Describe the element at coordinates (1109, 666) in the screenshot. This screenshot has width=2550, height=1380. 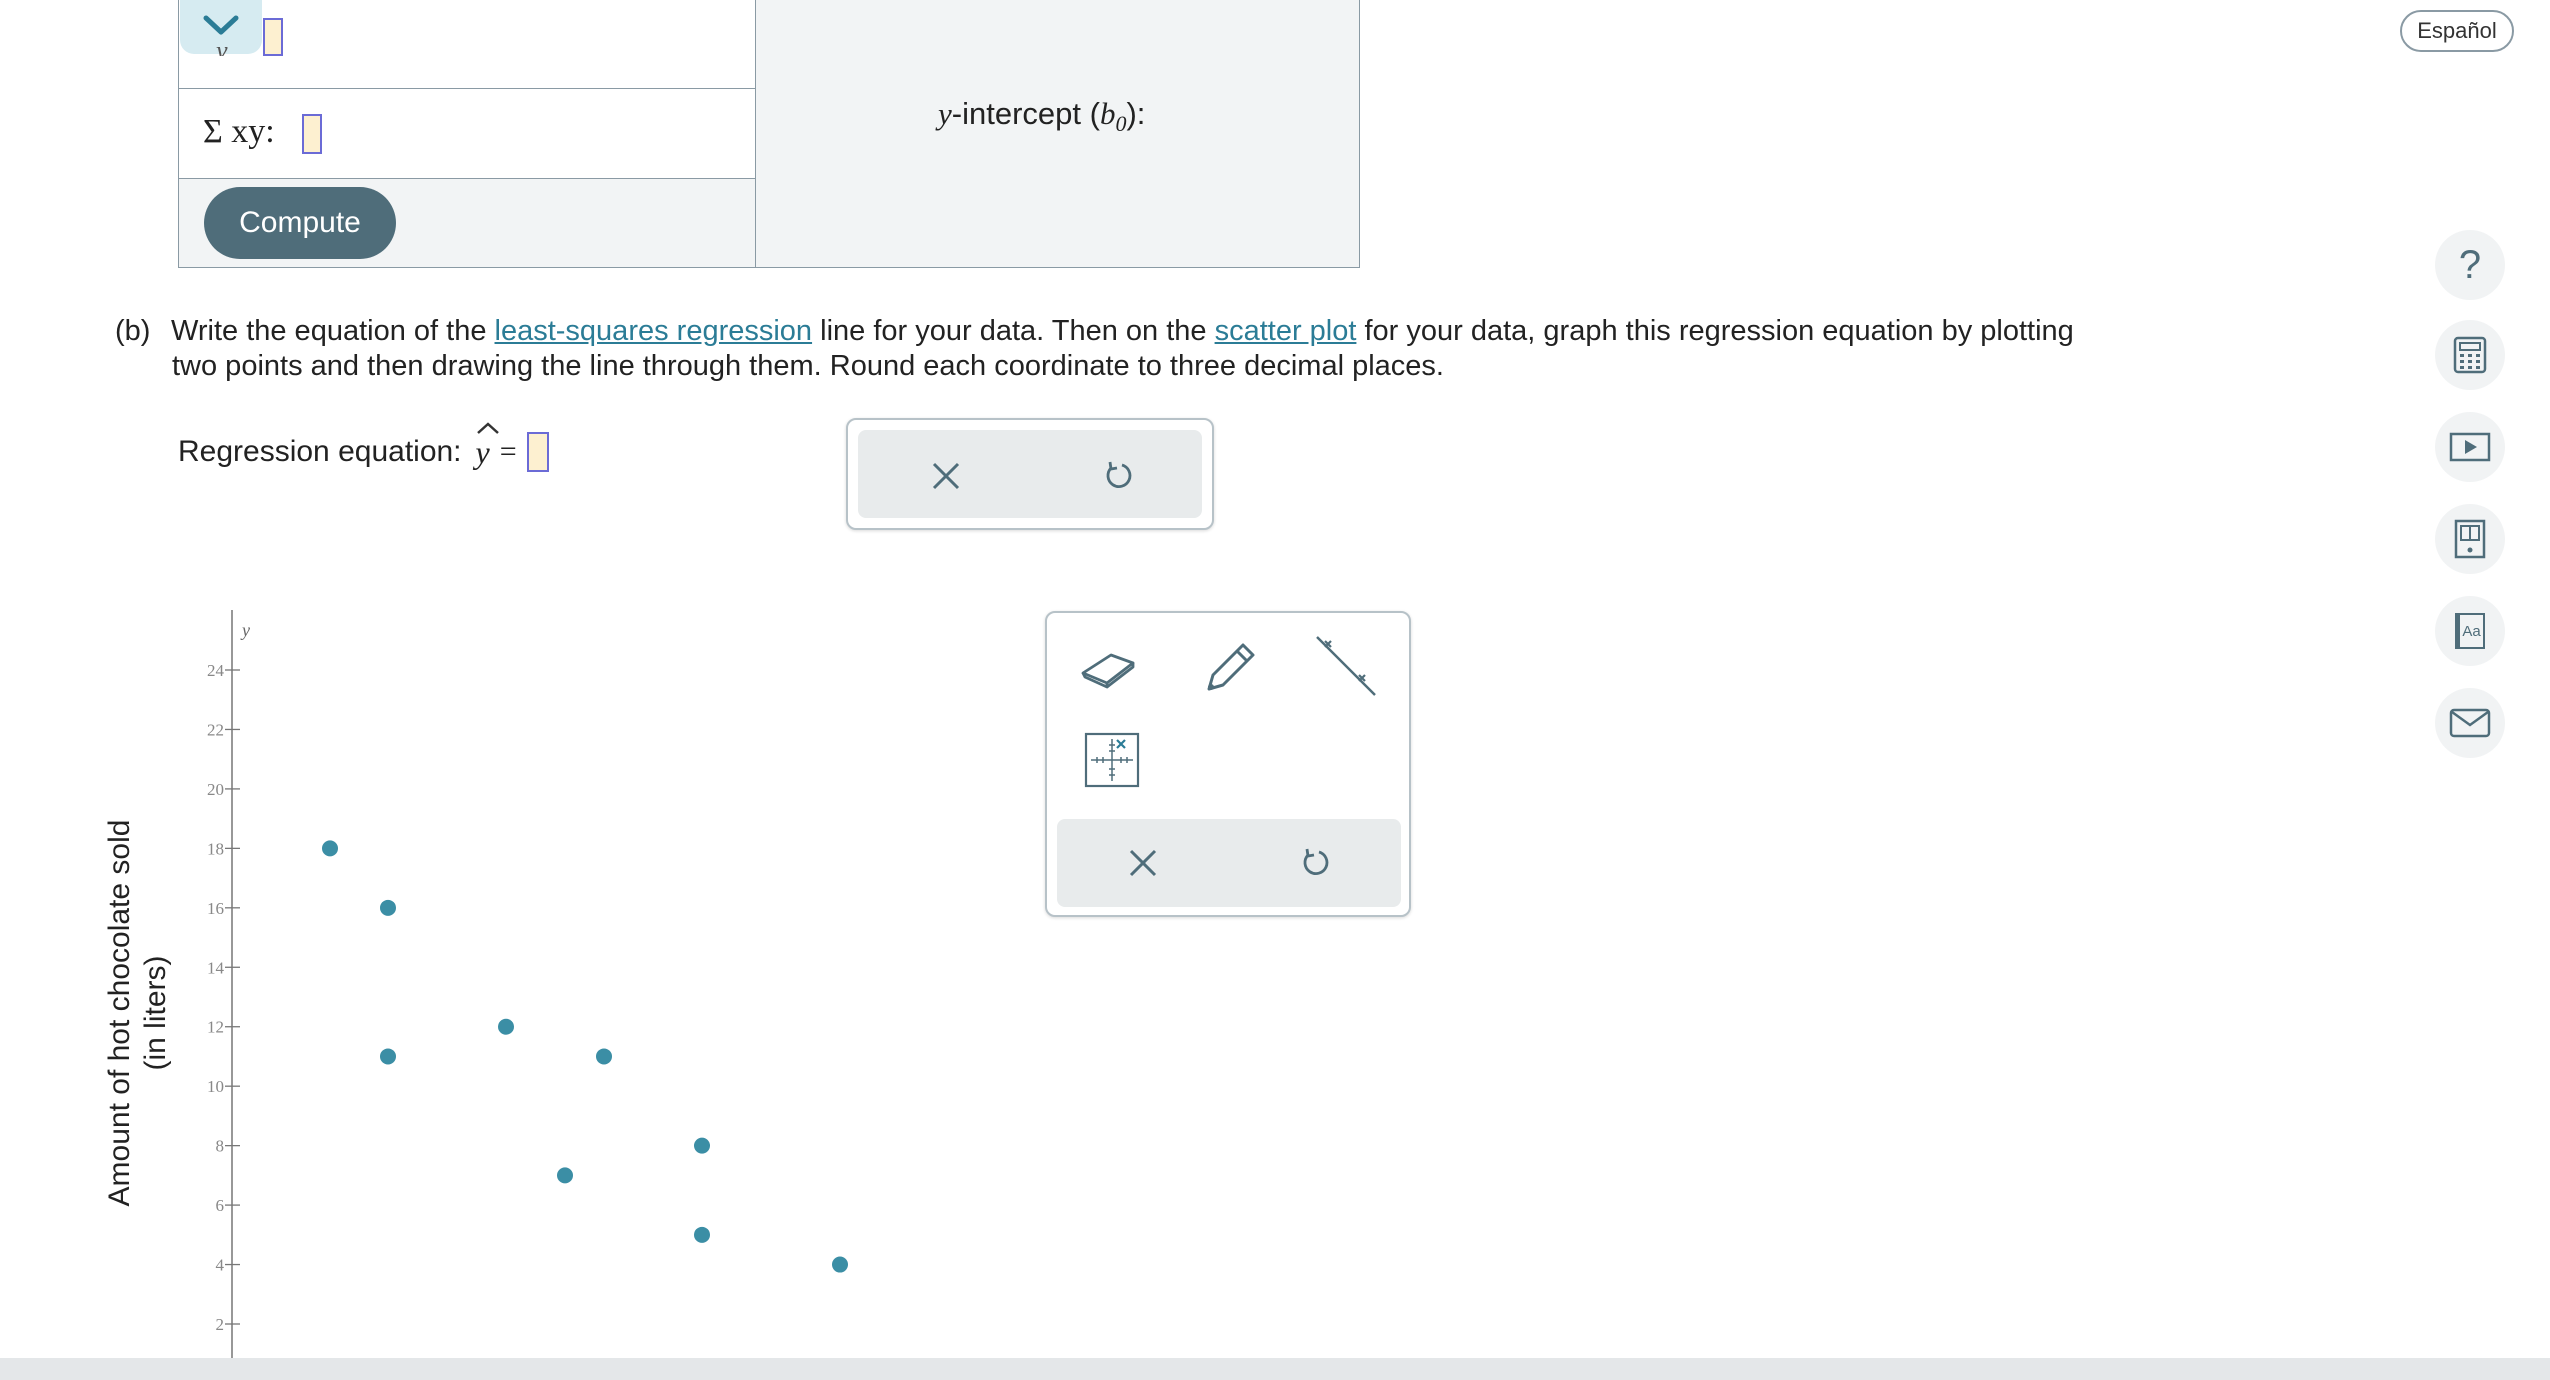
I see `eraser-icon` at that location.